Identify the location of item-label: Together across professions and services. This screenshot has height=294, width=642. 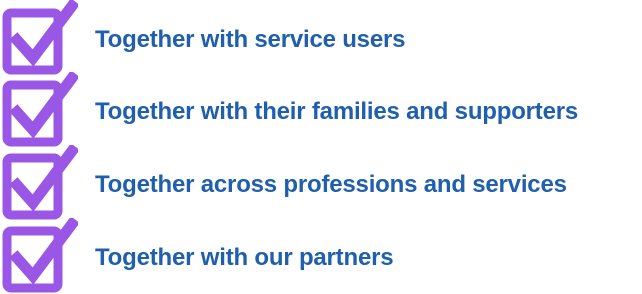
(331, 184).